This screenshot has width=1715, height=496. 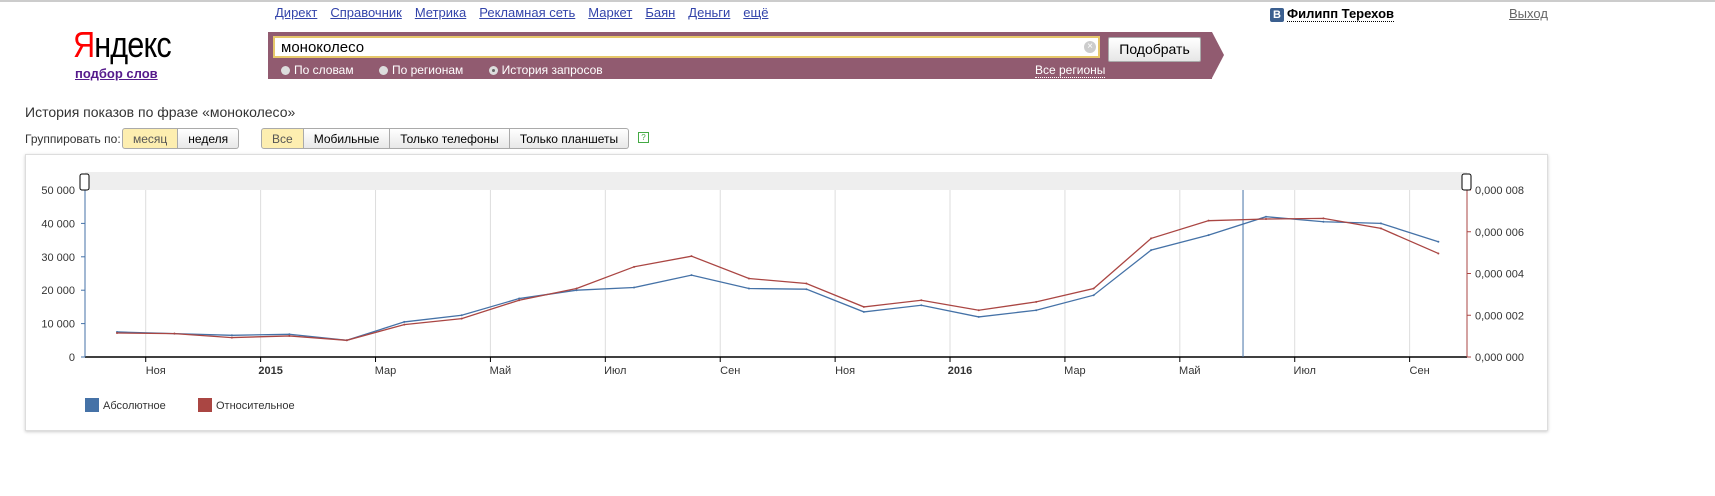 What do you see at coordinates (255, 406) in the screenshot?
I see `legend-label: Относительное` at bounding box center [255, 406].